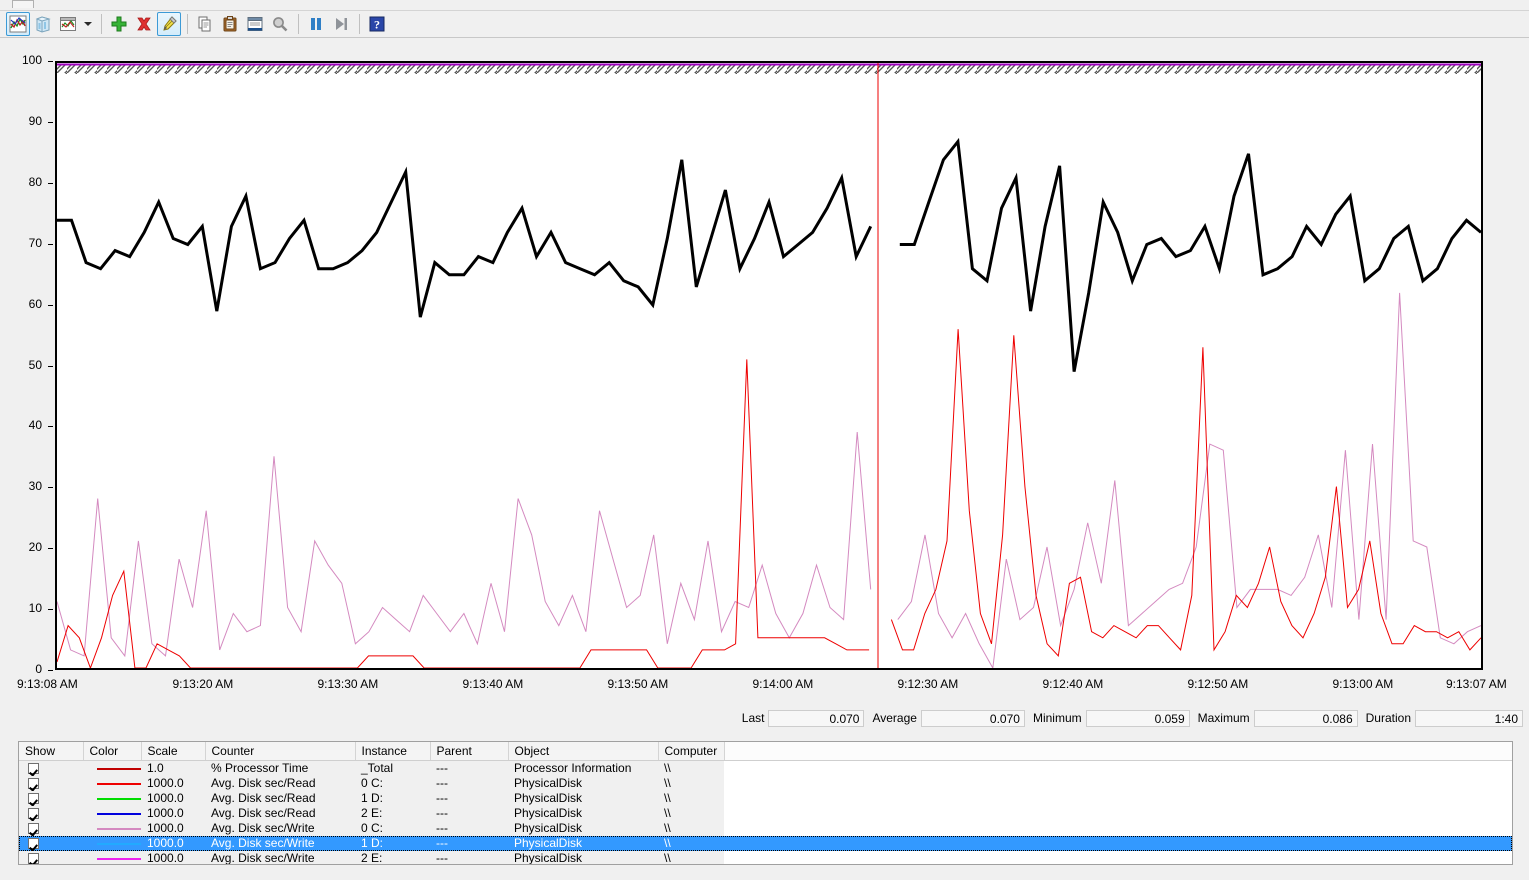 The height and width of the screenshot is (880, 1529). What do you see at coordinates (119, 24) in the screenshot?
I see `add-counter-button` at bounding box center [119, 24].